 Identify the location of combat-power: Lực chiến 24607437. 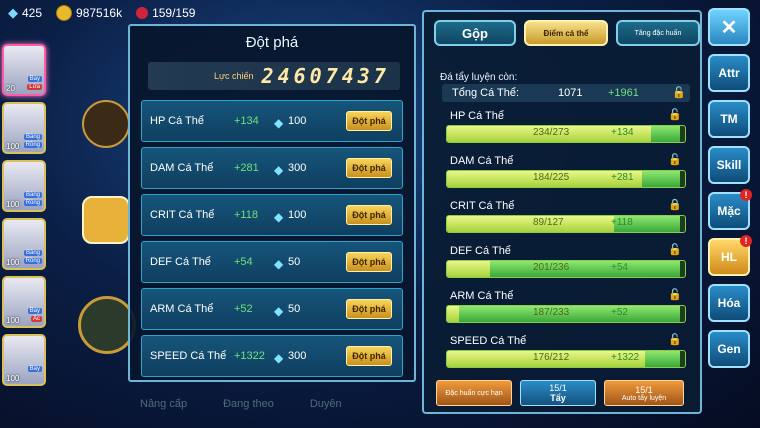
(274, 76).